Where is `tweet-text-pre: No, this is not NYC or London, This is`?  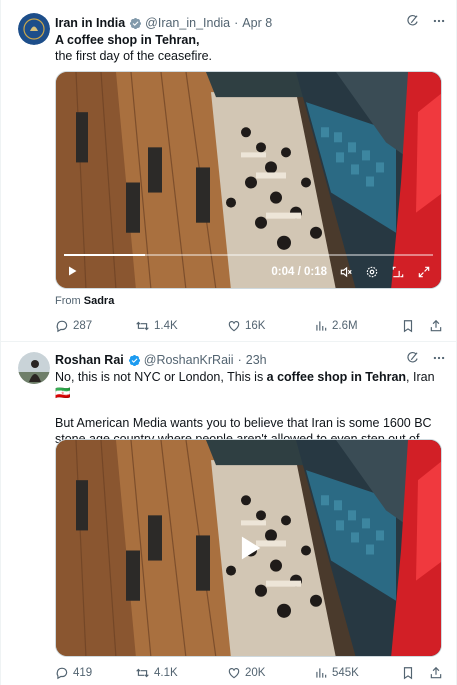 tweet-text-pre: No, this is not NYC or London, This is is located at coordinates (161, 377).